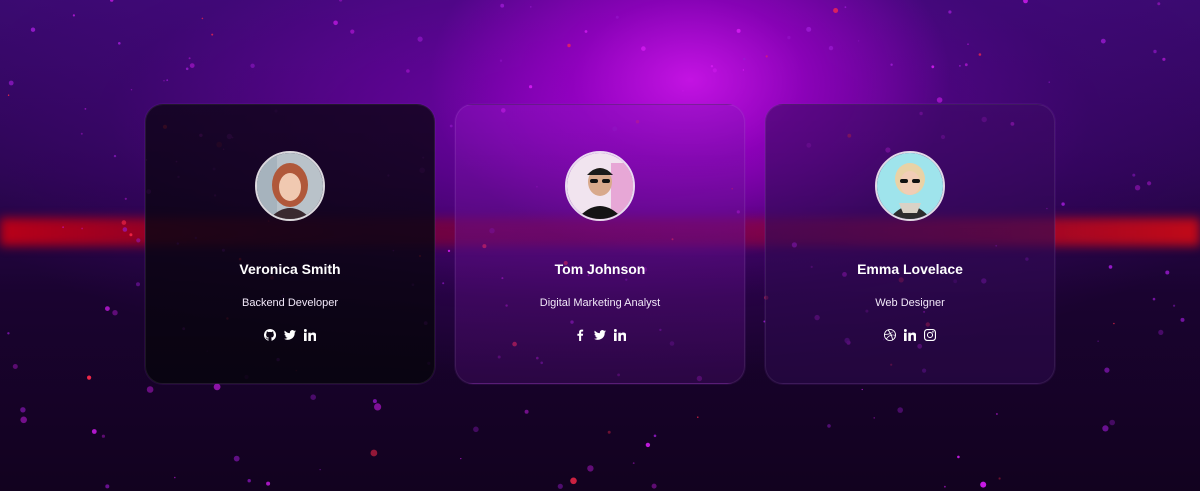 This screenshot has width=1200, height=491. I want to click on facebook-icon, so click(580, 335).